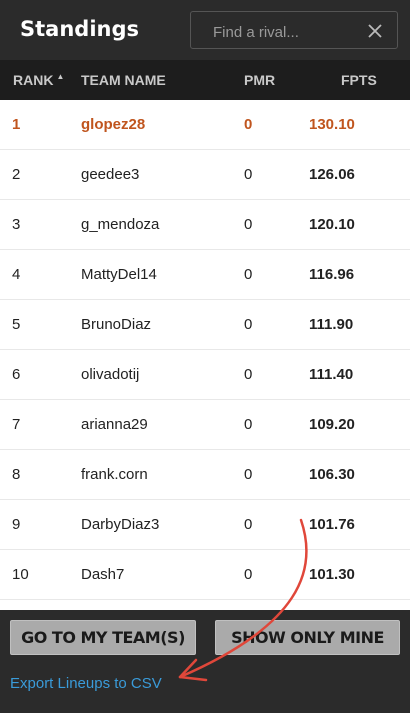  Describe the element at coordinates (16, 474) in the screenshot. I see `rank-cell: 8` at that location.